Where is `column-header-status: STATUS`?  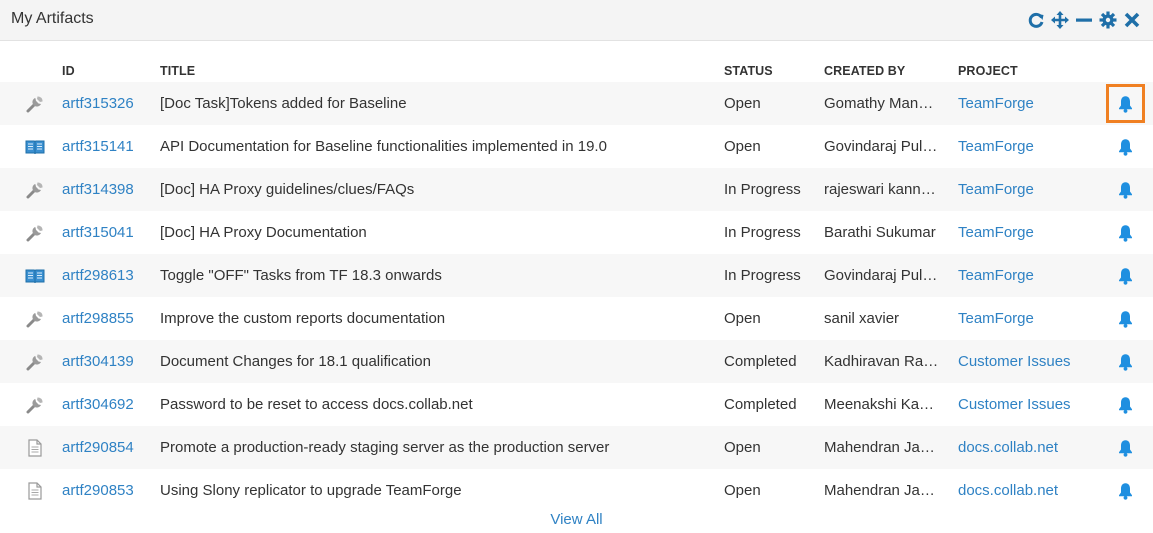
column-header-status: STATUS is located at coordinates (748, 71).